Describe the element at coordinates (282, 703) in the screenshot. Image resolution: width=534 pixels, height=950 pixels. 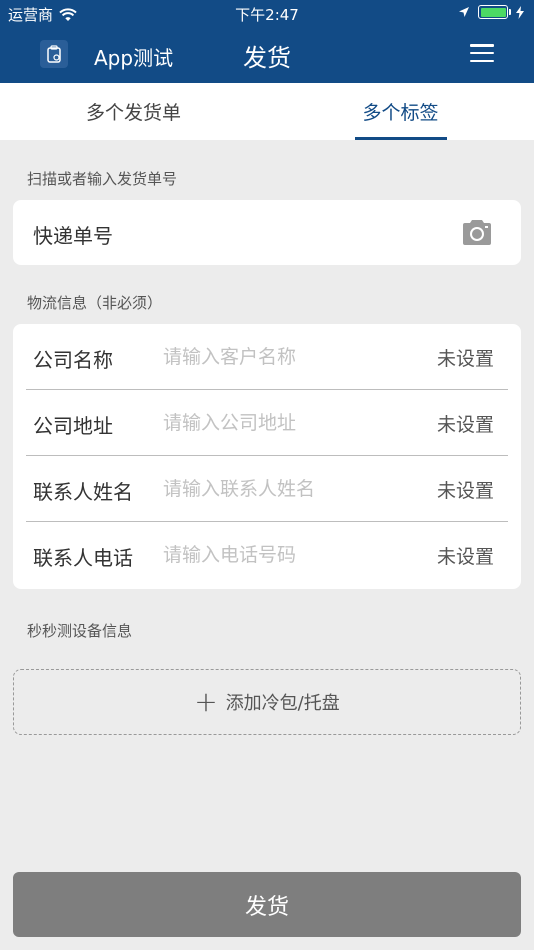
I see `add-cold-pack-label: 添加冷包/托盘` at that location.